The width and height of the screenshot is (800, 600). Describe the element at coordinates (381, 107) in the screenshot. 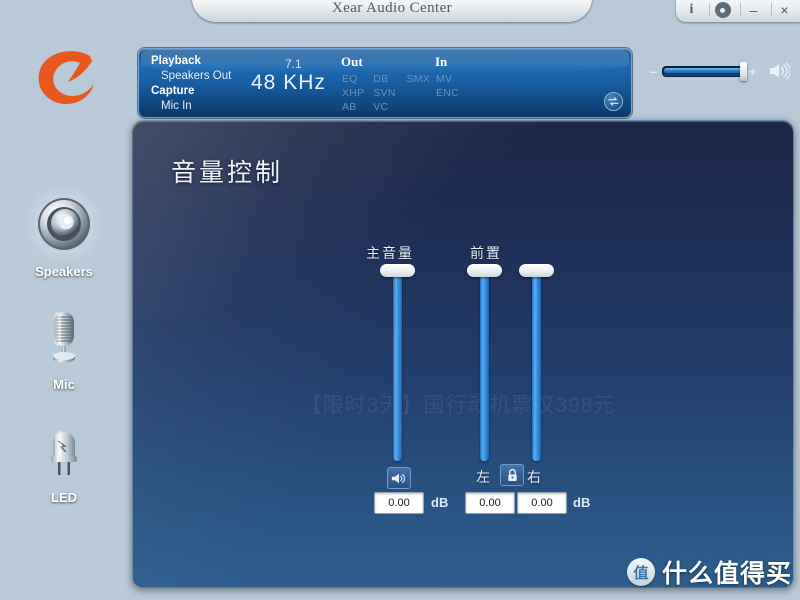

I see `tag-vc: VC` at that location.